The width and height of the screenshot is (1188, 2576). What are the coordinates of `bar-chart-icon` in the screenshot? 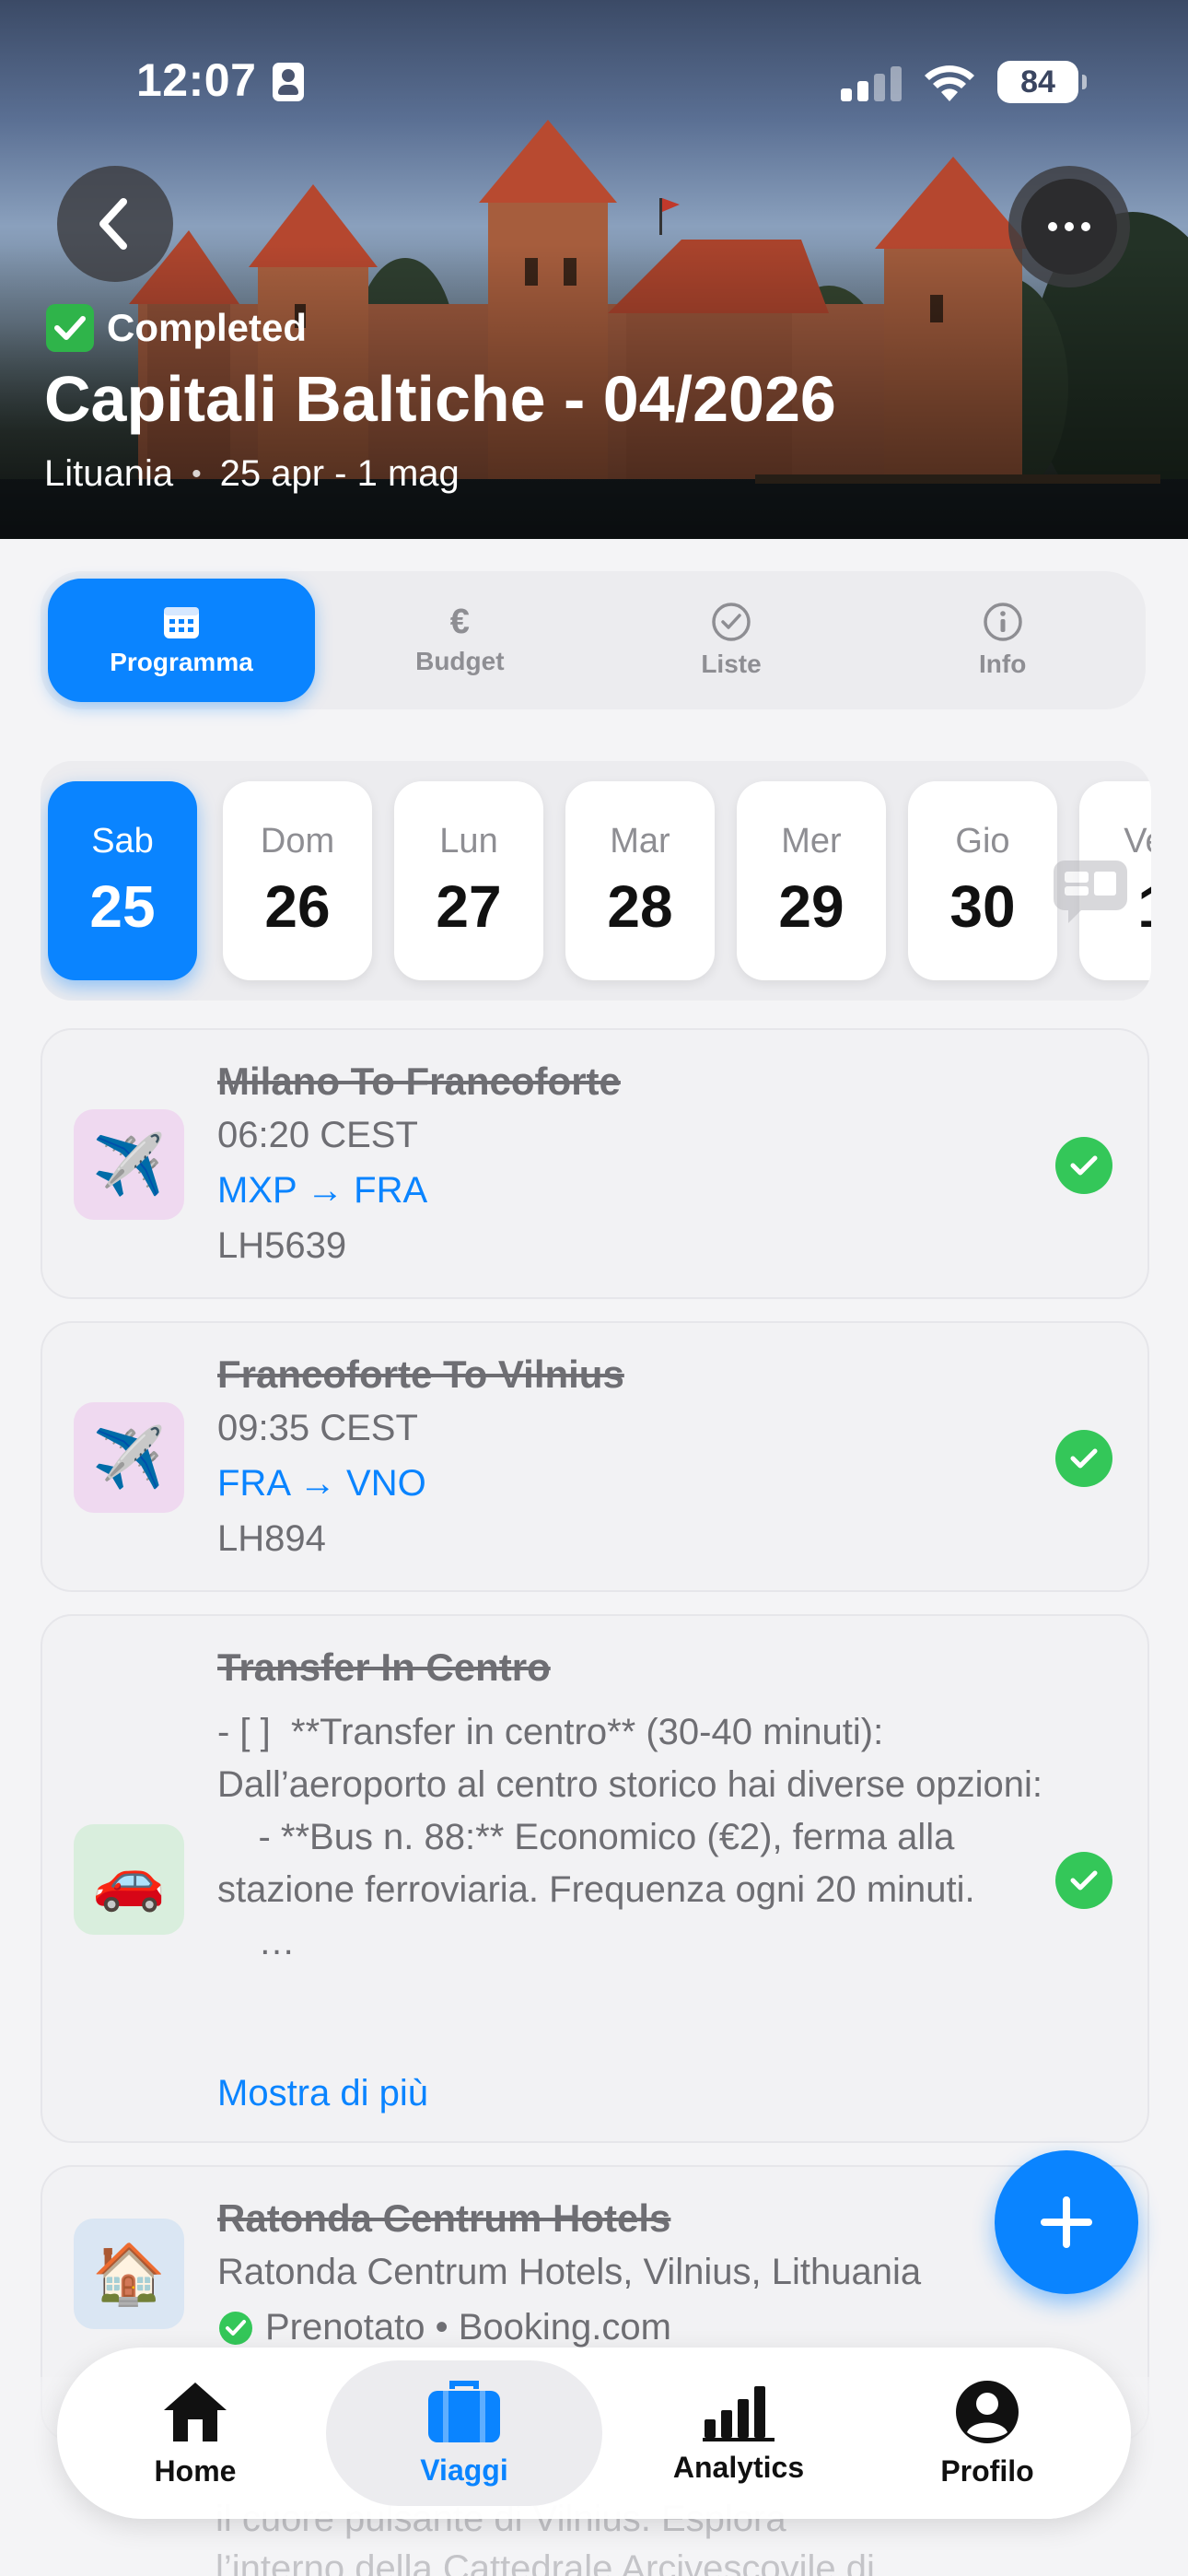 It's located at (739, 2413).